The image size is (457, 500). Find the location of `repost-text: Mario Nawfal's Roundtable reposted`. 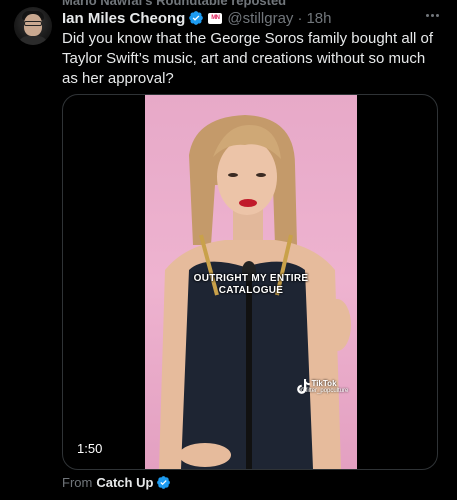

repost-text: Mario Nawfal's Roundtable reposted is located at coordinates (174, 4).